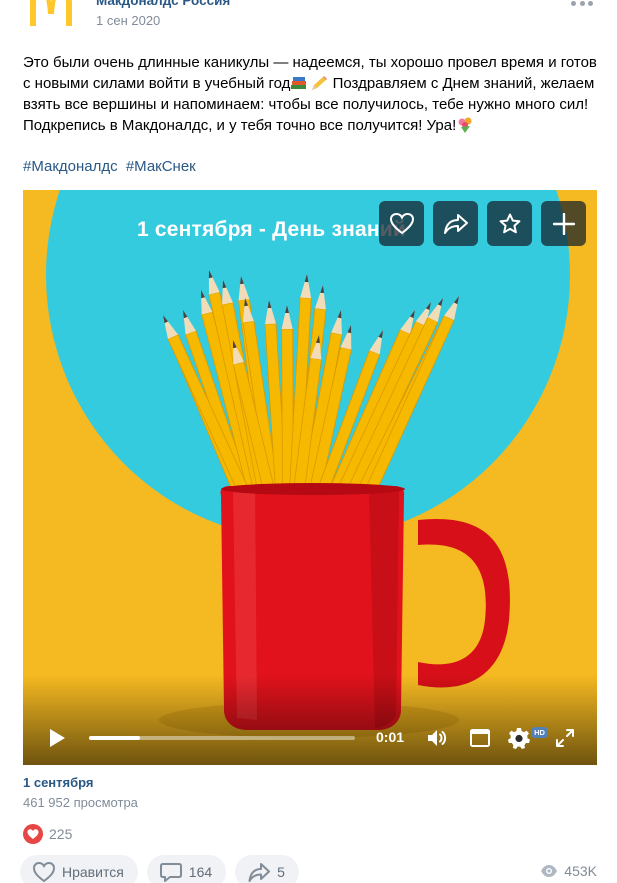 This screenshot has width=617, height=883. Describe the element at coordinates (565, 738) in the screenshot. I see `fullscreen-icon` at that location.